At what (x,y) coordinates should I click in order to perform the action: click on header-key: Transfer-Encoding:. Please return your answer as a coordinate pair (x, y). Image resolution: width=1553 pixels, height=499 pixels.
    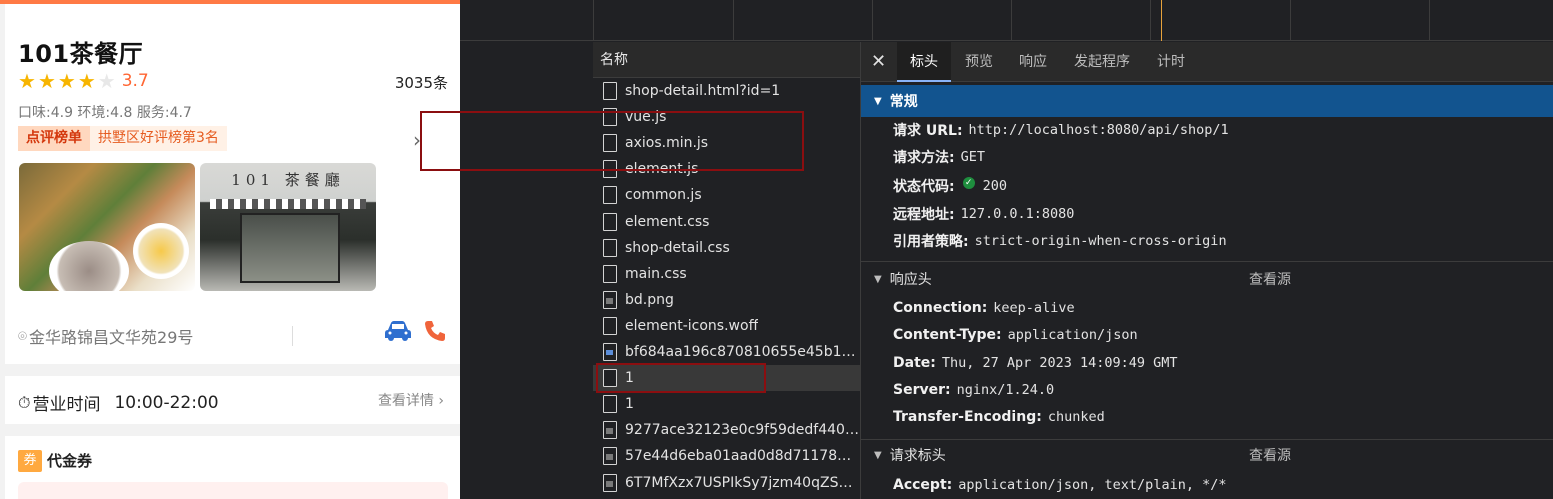
    Looking at the image, I should click on (967, 417).